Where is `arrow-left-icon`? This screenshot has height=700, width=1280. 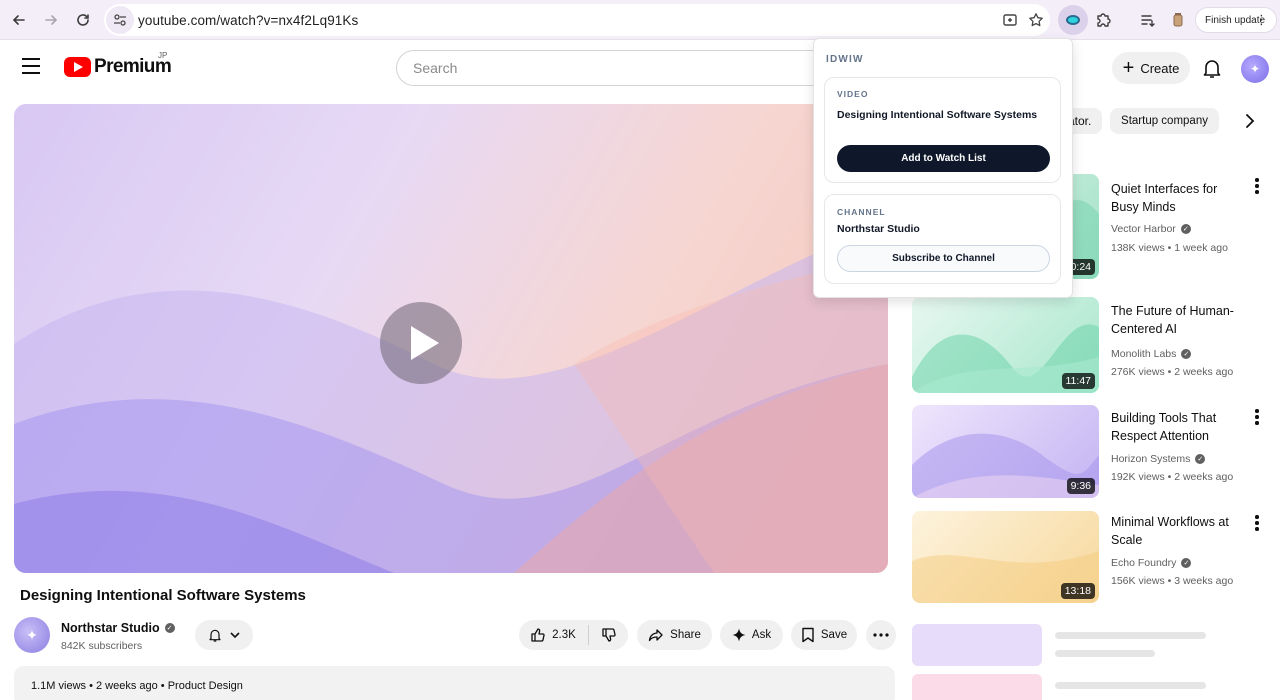 arrow-left-icon is located at coordinates (18, 19).